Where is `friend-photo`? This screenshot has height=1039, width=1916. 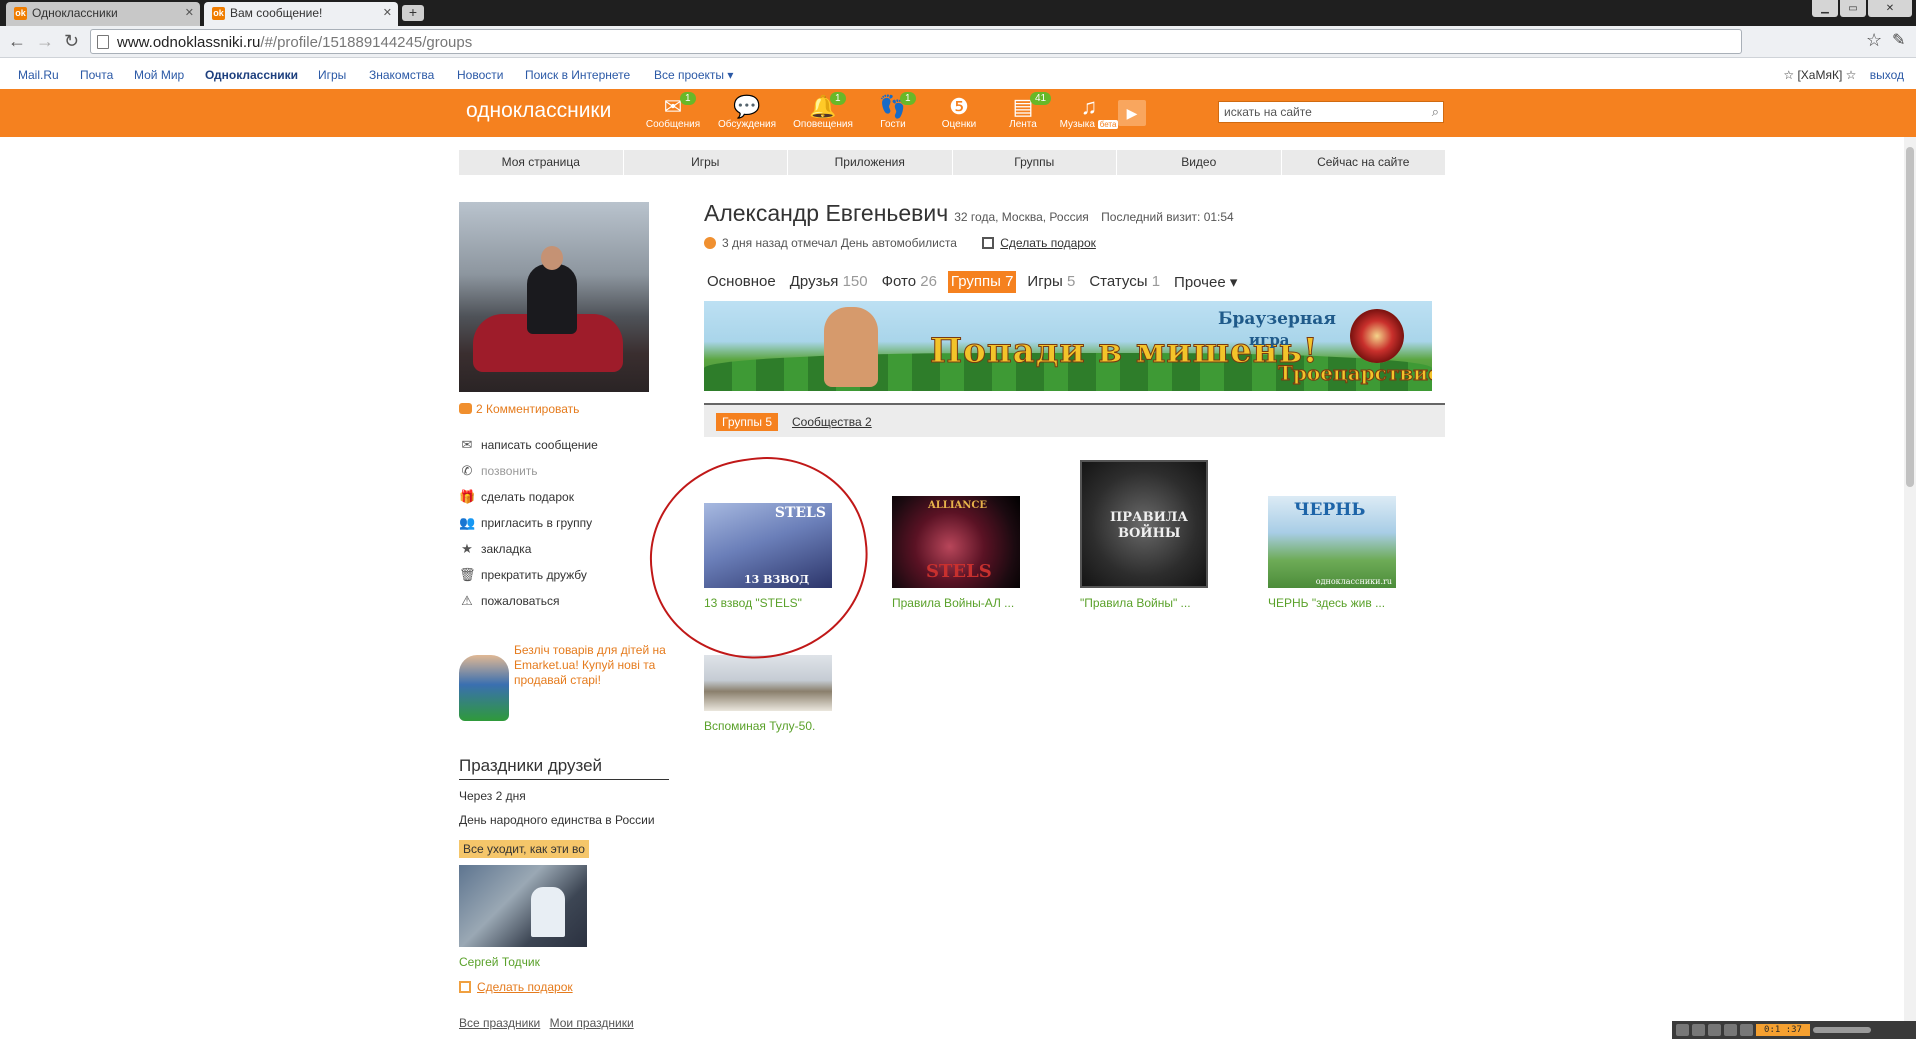 friend-photo is located at coordinates (523, 906).